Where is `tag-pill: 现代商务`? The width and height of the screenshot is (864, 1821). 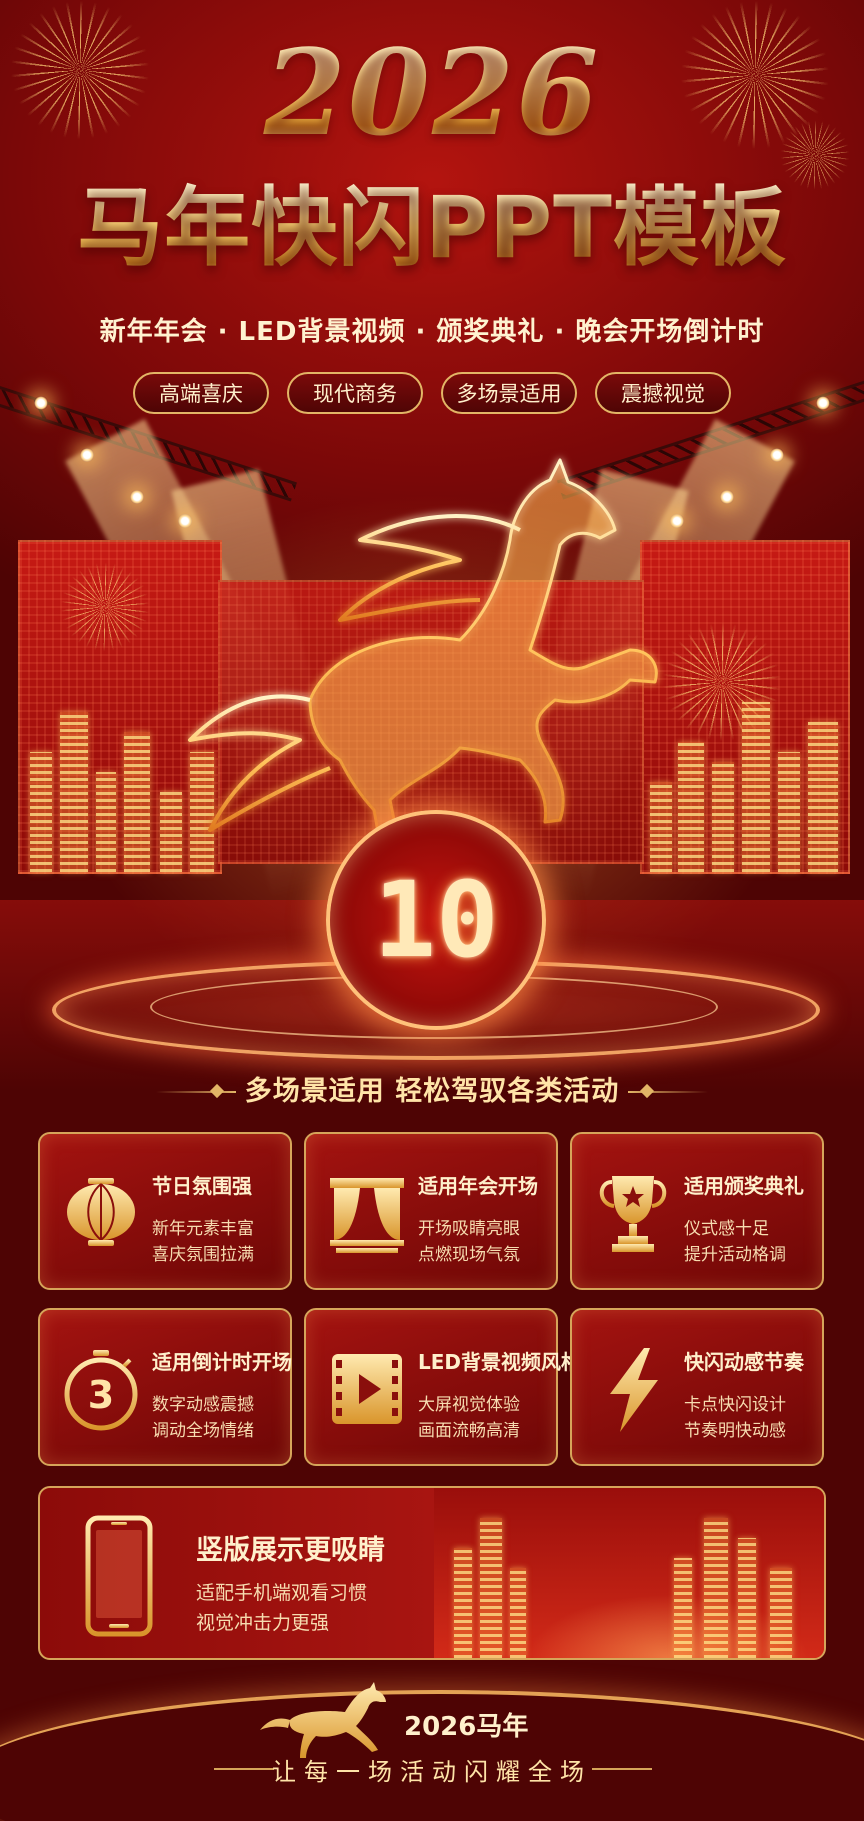 tag-pill: 现代商务 is located at coordinates (355, 393).